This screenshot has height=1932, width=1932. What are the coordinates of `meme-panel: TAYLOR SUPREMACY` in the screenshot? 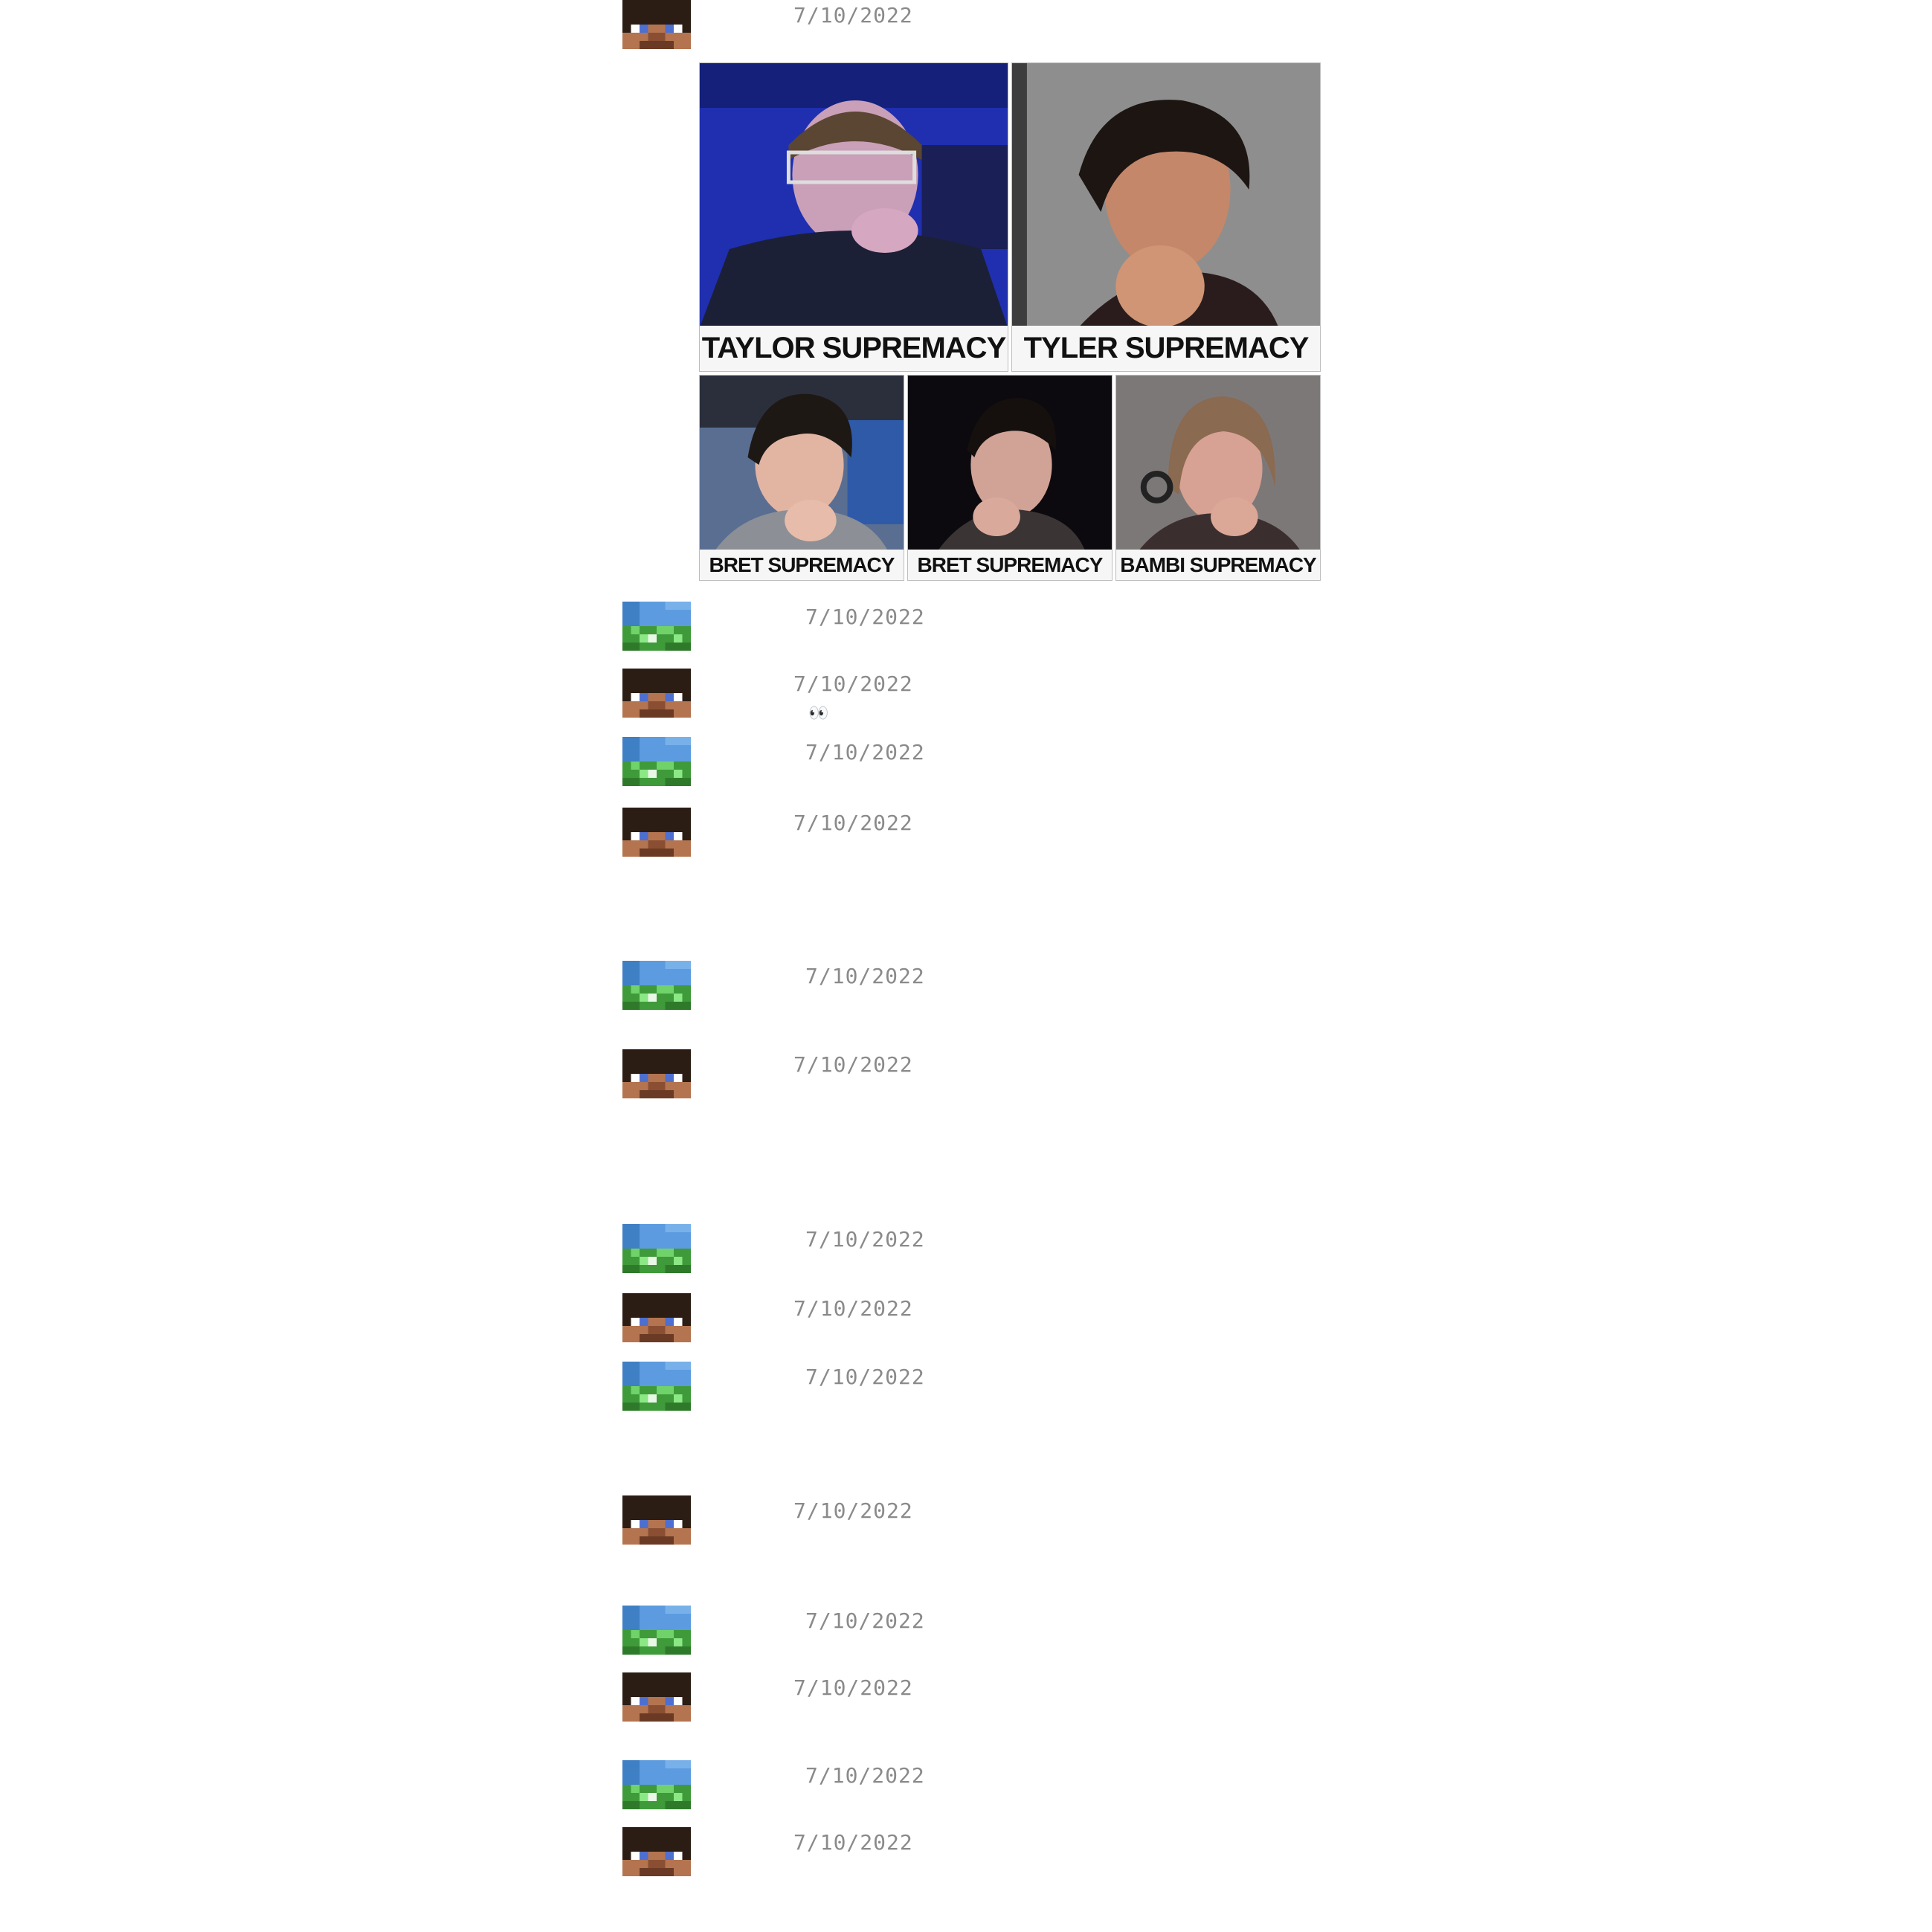 It's located at (853, 217).